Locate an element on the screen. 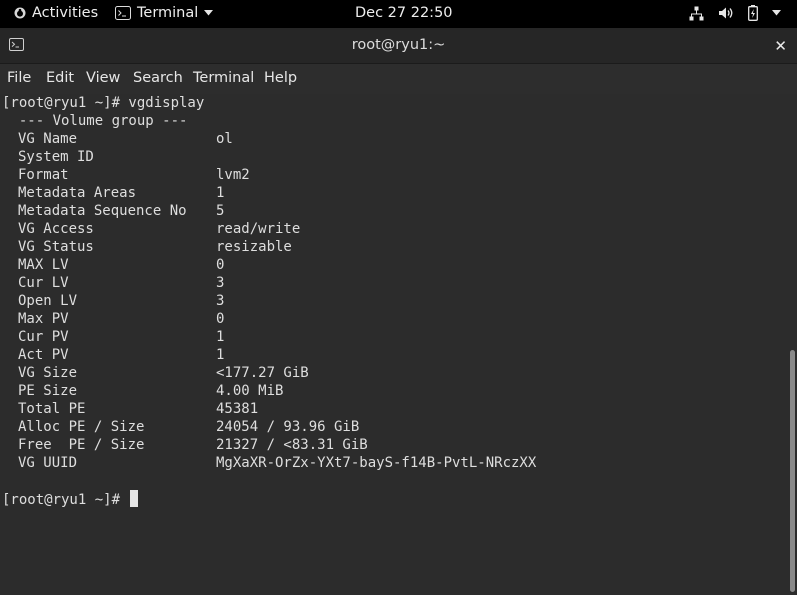  row-key: Cur LV is located at coordinates (43, 283).